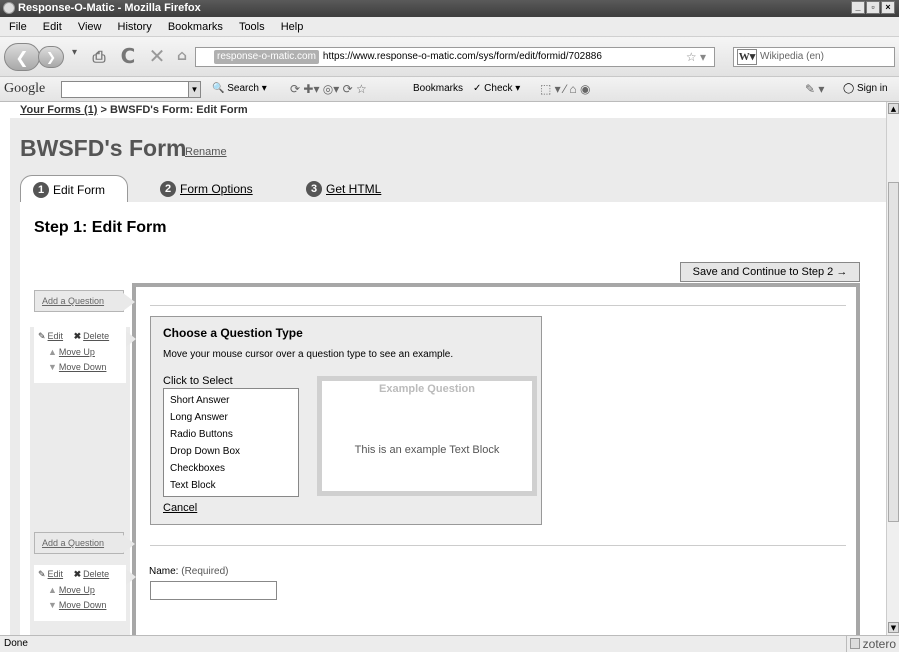  I want to click on status-text: Done, so click(16, 643).